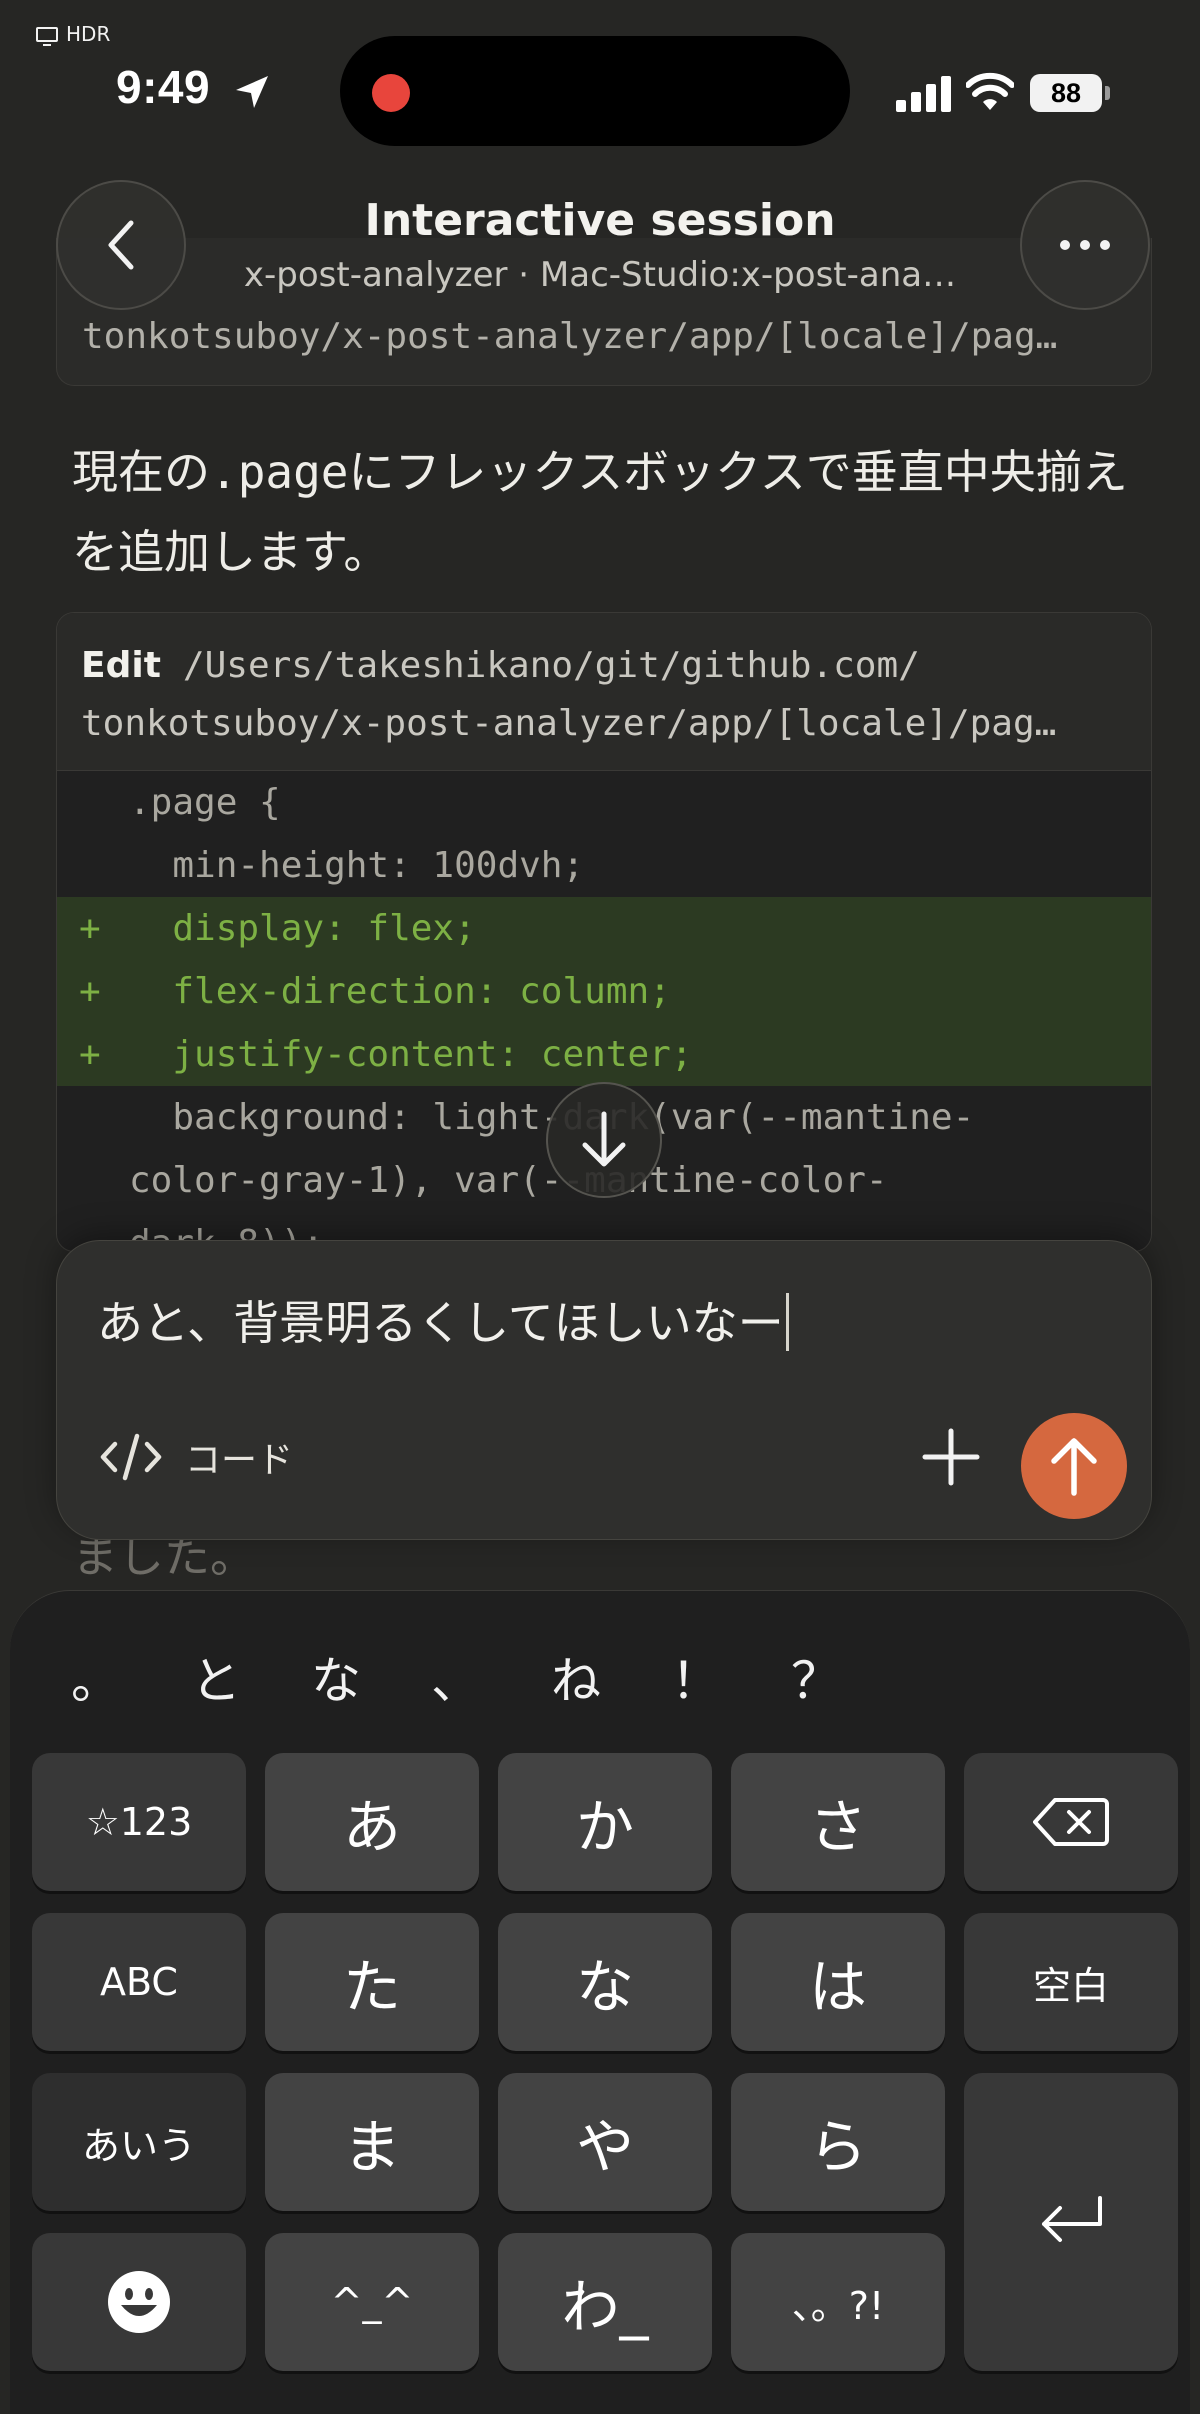  Describe the element at coordinates (990, 91) in the screenshot. I see `wifi-icon` at that location.